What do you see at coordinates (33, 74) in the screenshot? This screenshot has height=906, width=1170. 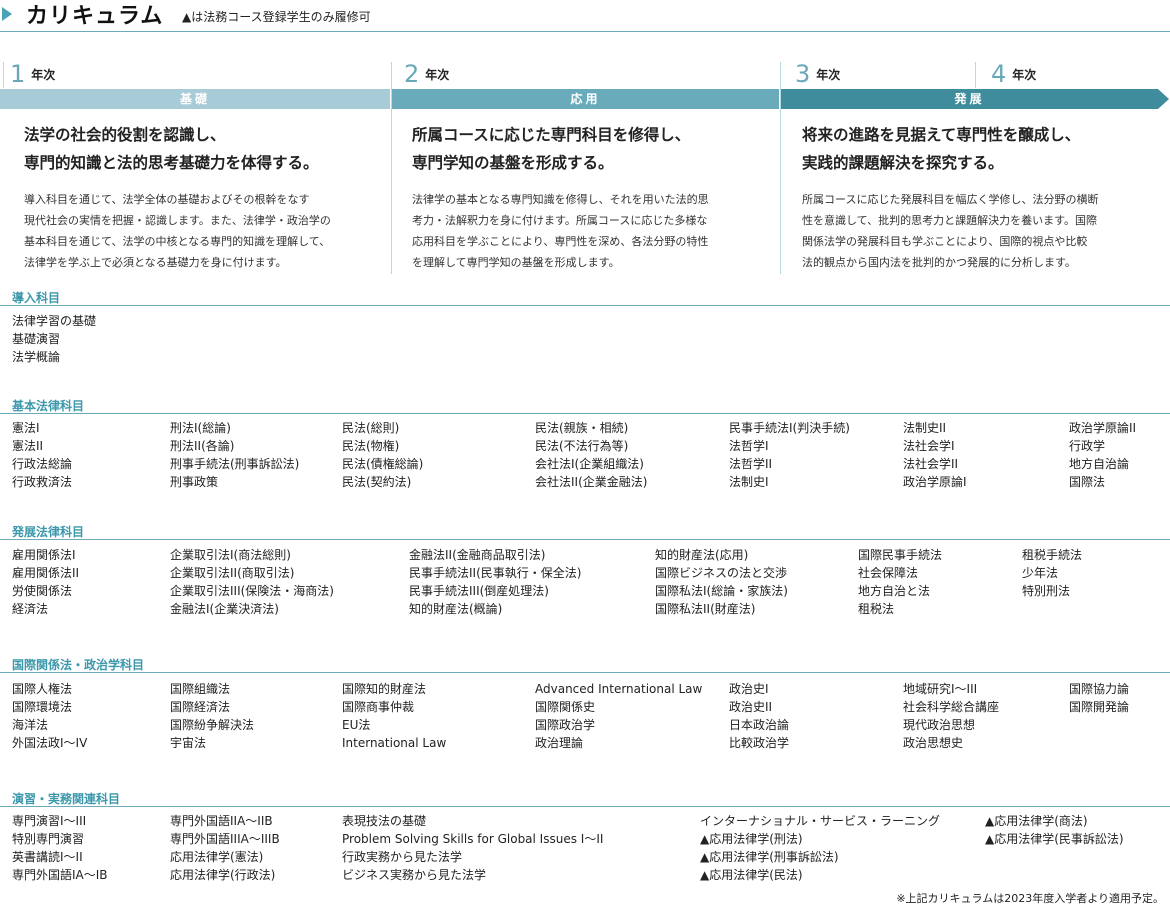 I see `year-1-label: 1 年次` at bounding box center [33, 74].